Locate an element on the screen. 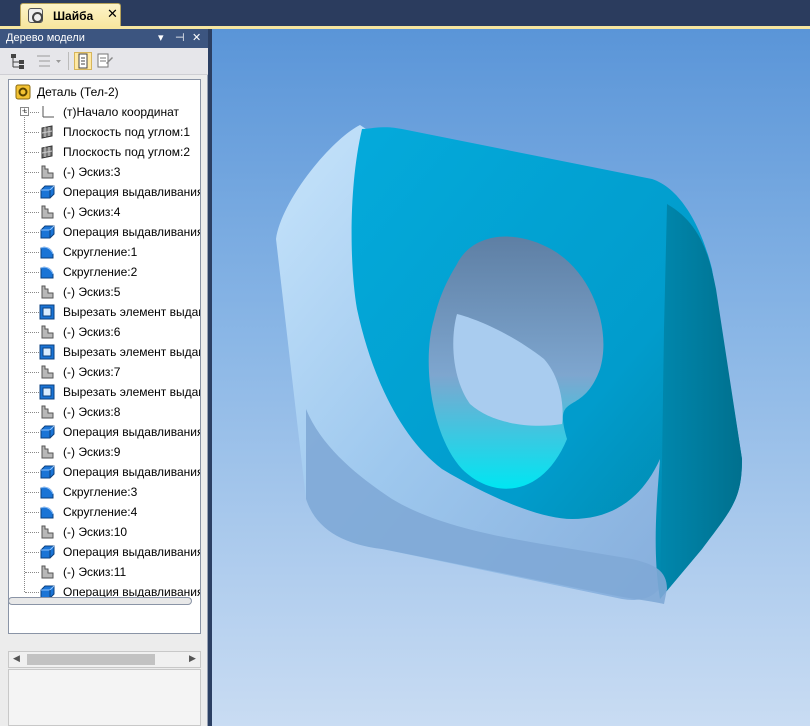 The image size is (810, 726). tree-item: (-) Эскиз:8 is located at coordinates (104, 412).